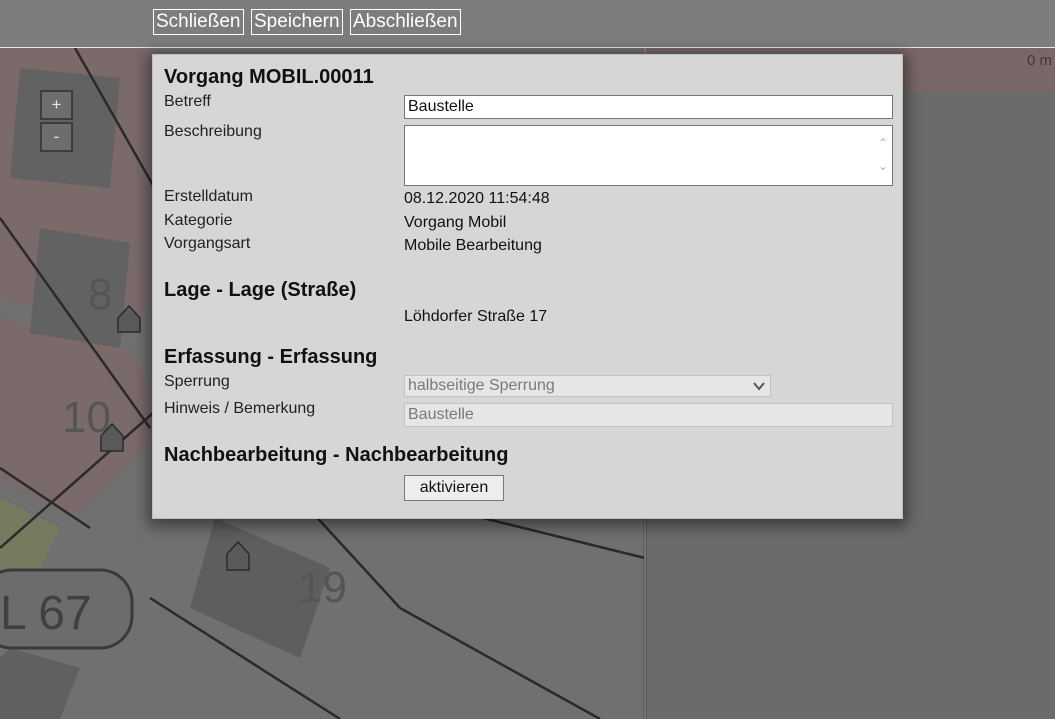 Image resolution: width=1055 pixels, height=719 pixels. What do you see at coordinates (883, 166) in the screenshot?
I see `scroll-down-icon: ⌄` at bounding box center [883, 166].